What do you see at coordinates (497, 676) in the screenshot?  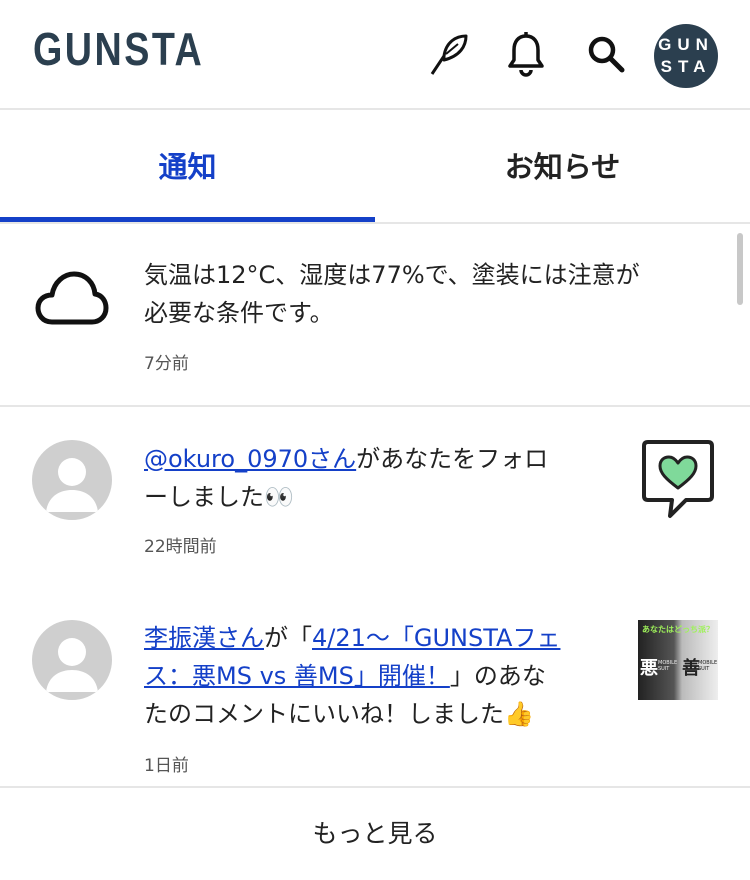 I see `notification-text-rest: 」のあな` at bounding box center [497, 676].